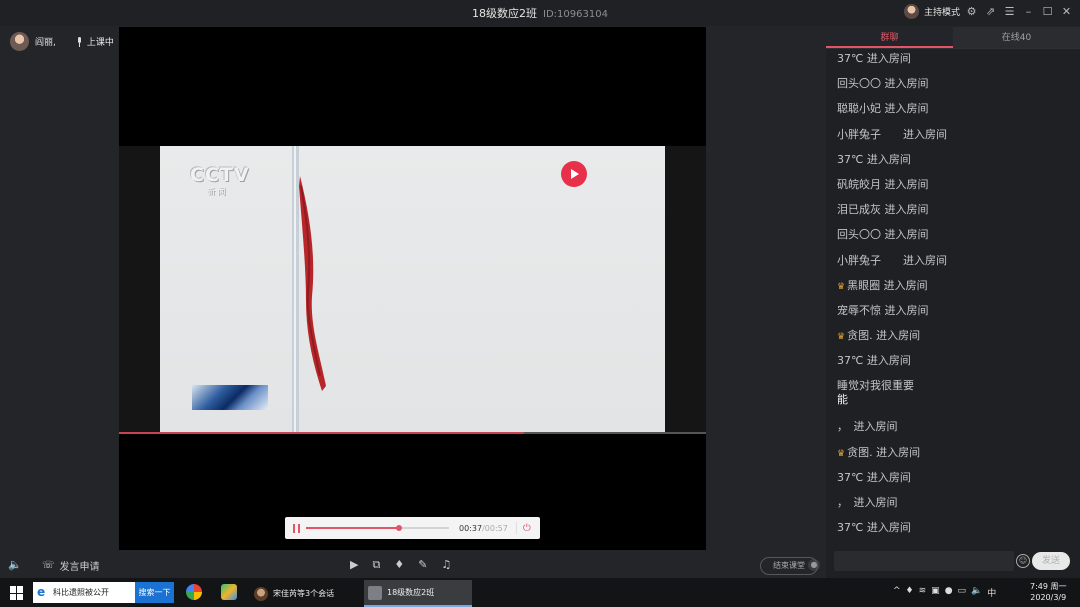 This screenshot has height=607, width=1080. What do you see at coordinates (1047, 11) in the screenshot?
I see `maximize-icon: ☐` at bounding box center [1047, 11].